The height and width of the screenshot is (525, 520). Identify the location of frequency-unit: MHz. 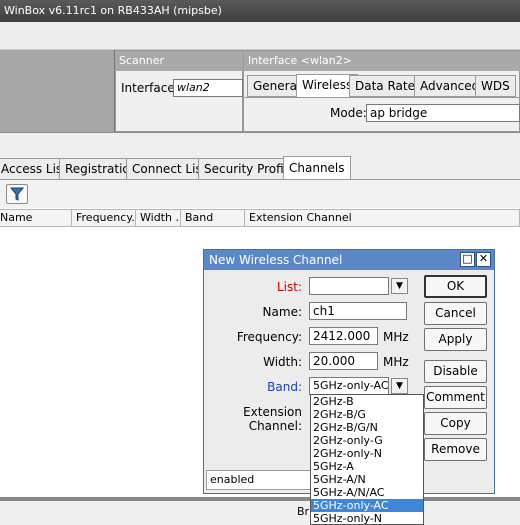
(396, 337).